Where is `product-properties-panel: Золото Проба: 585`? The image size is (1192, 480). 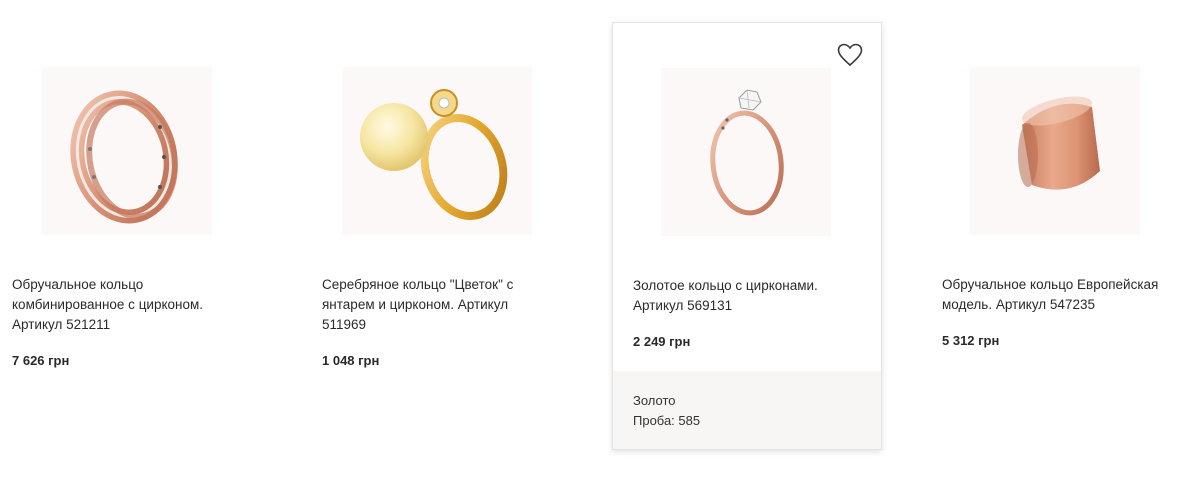 product-properties-panel: Золото Проба: 585 is located at coordinates (747, 410).